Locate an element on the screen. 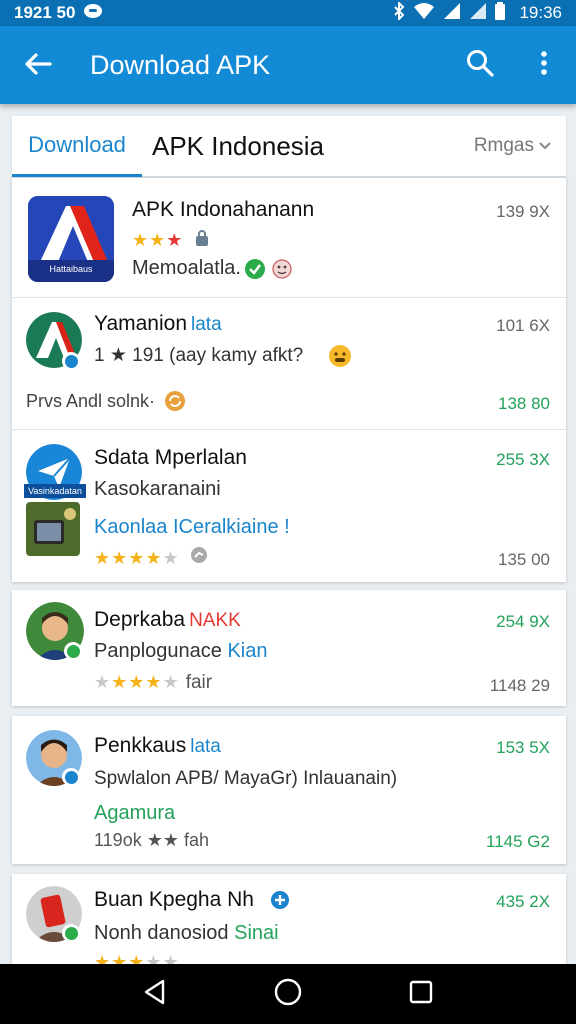 Image resolution: width=576 pixels, height=1024 pixels. app-name-text: Deprkaba is located at coordinates (140, 619).